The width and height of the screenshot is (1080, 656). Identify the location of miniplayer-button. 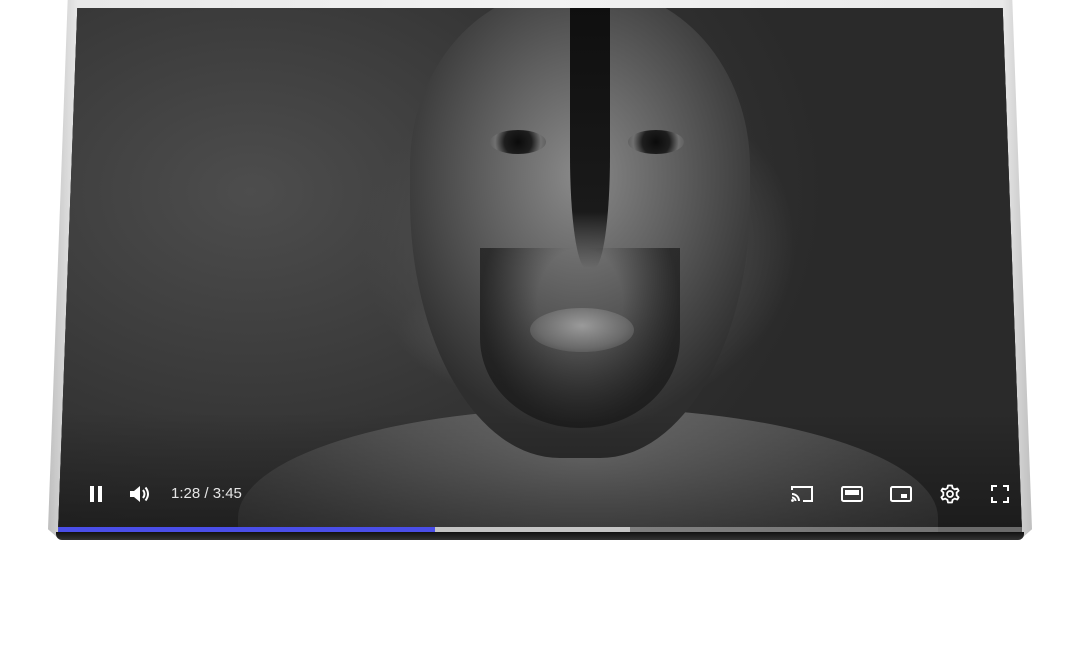
(901, 494).